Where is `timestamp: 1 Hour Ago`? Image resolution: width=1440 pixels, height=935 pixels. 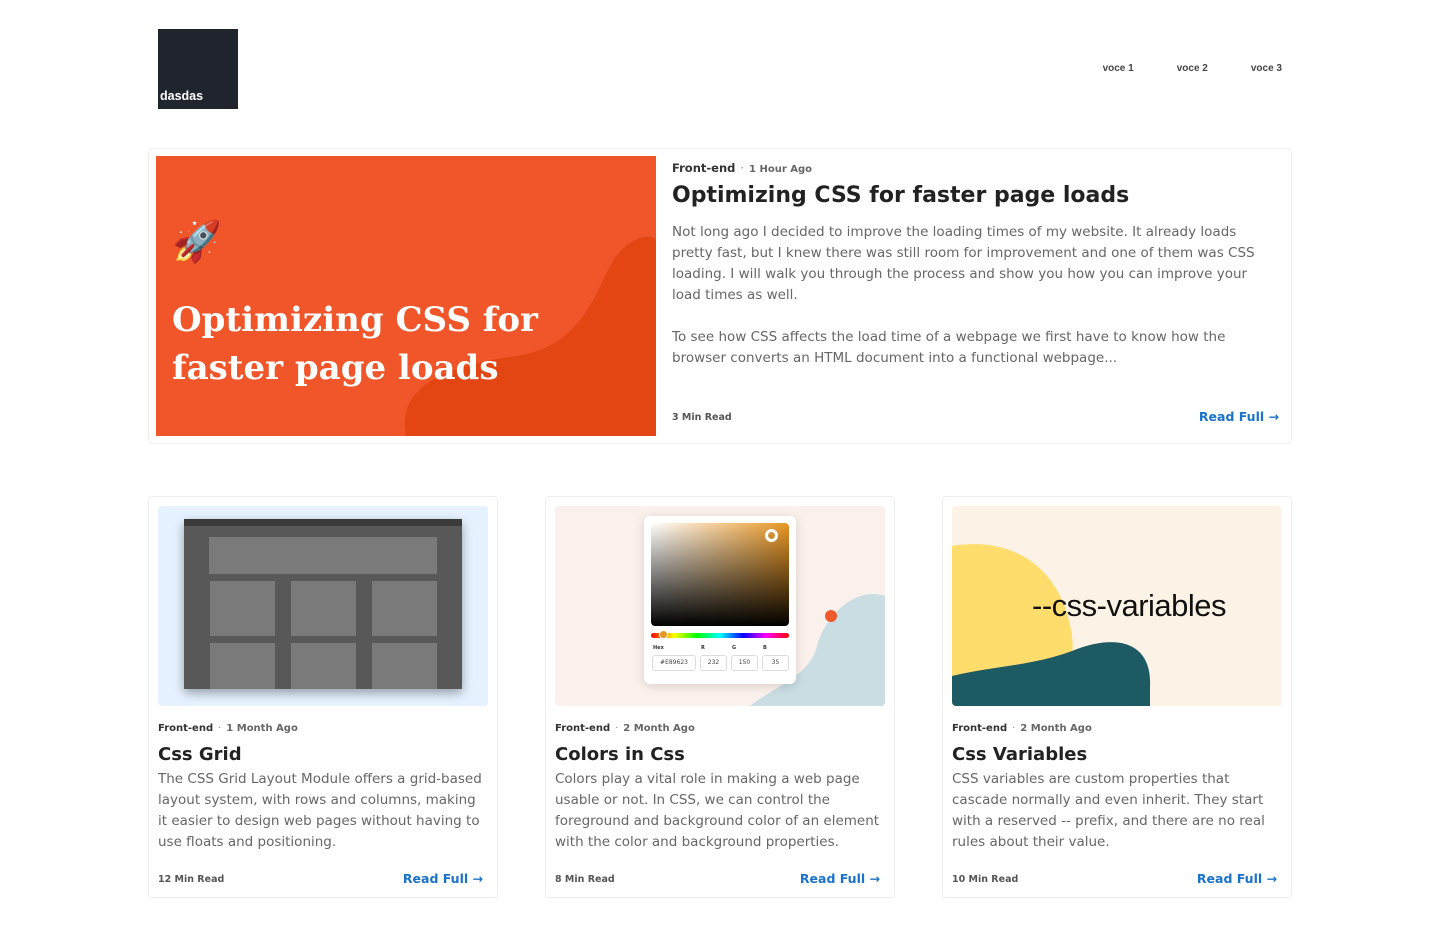 timestamp: 1 Hour Ago is located at coordinates (781, 169).